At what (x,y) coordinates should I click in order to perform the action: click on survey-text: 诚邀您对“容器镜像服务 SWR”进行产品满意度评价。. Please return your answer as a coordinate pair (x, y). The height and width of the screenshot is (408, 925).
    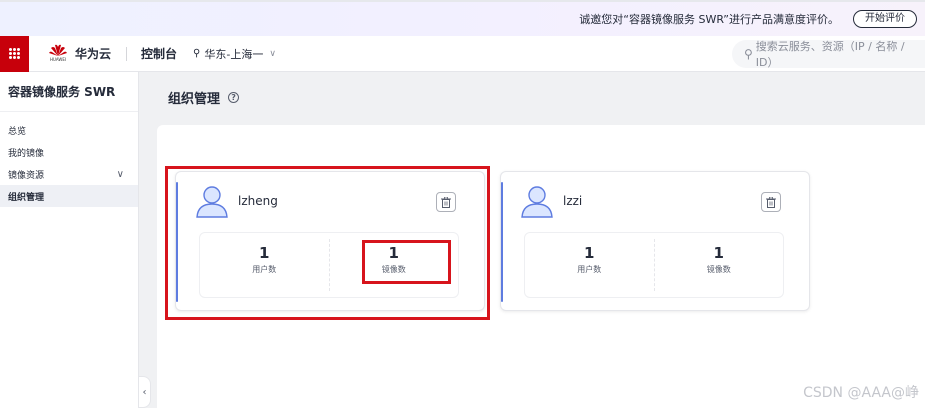
    Looking at the image, I should click on (709, 19).